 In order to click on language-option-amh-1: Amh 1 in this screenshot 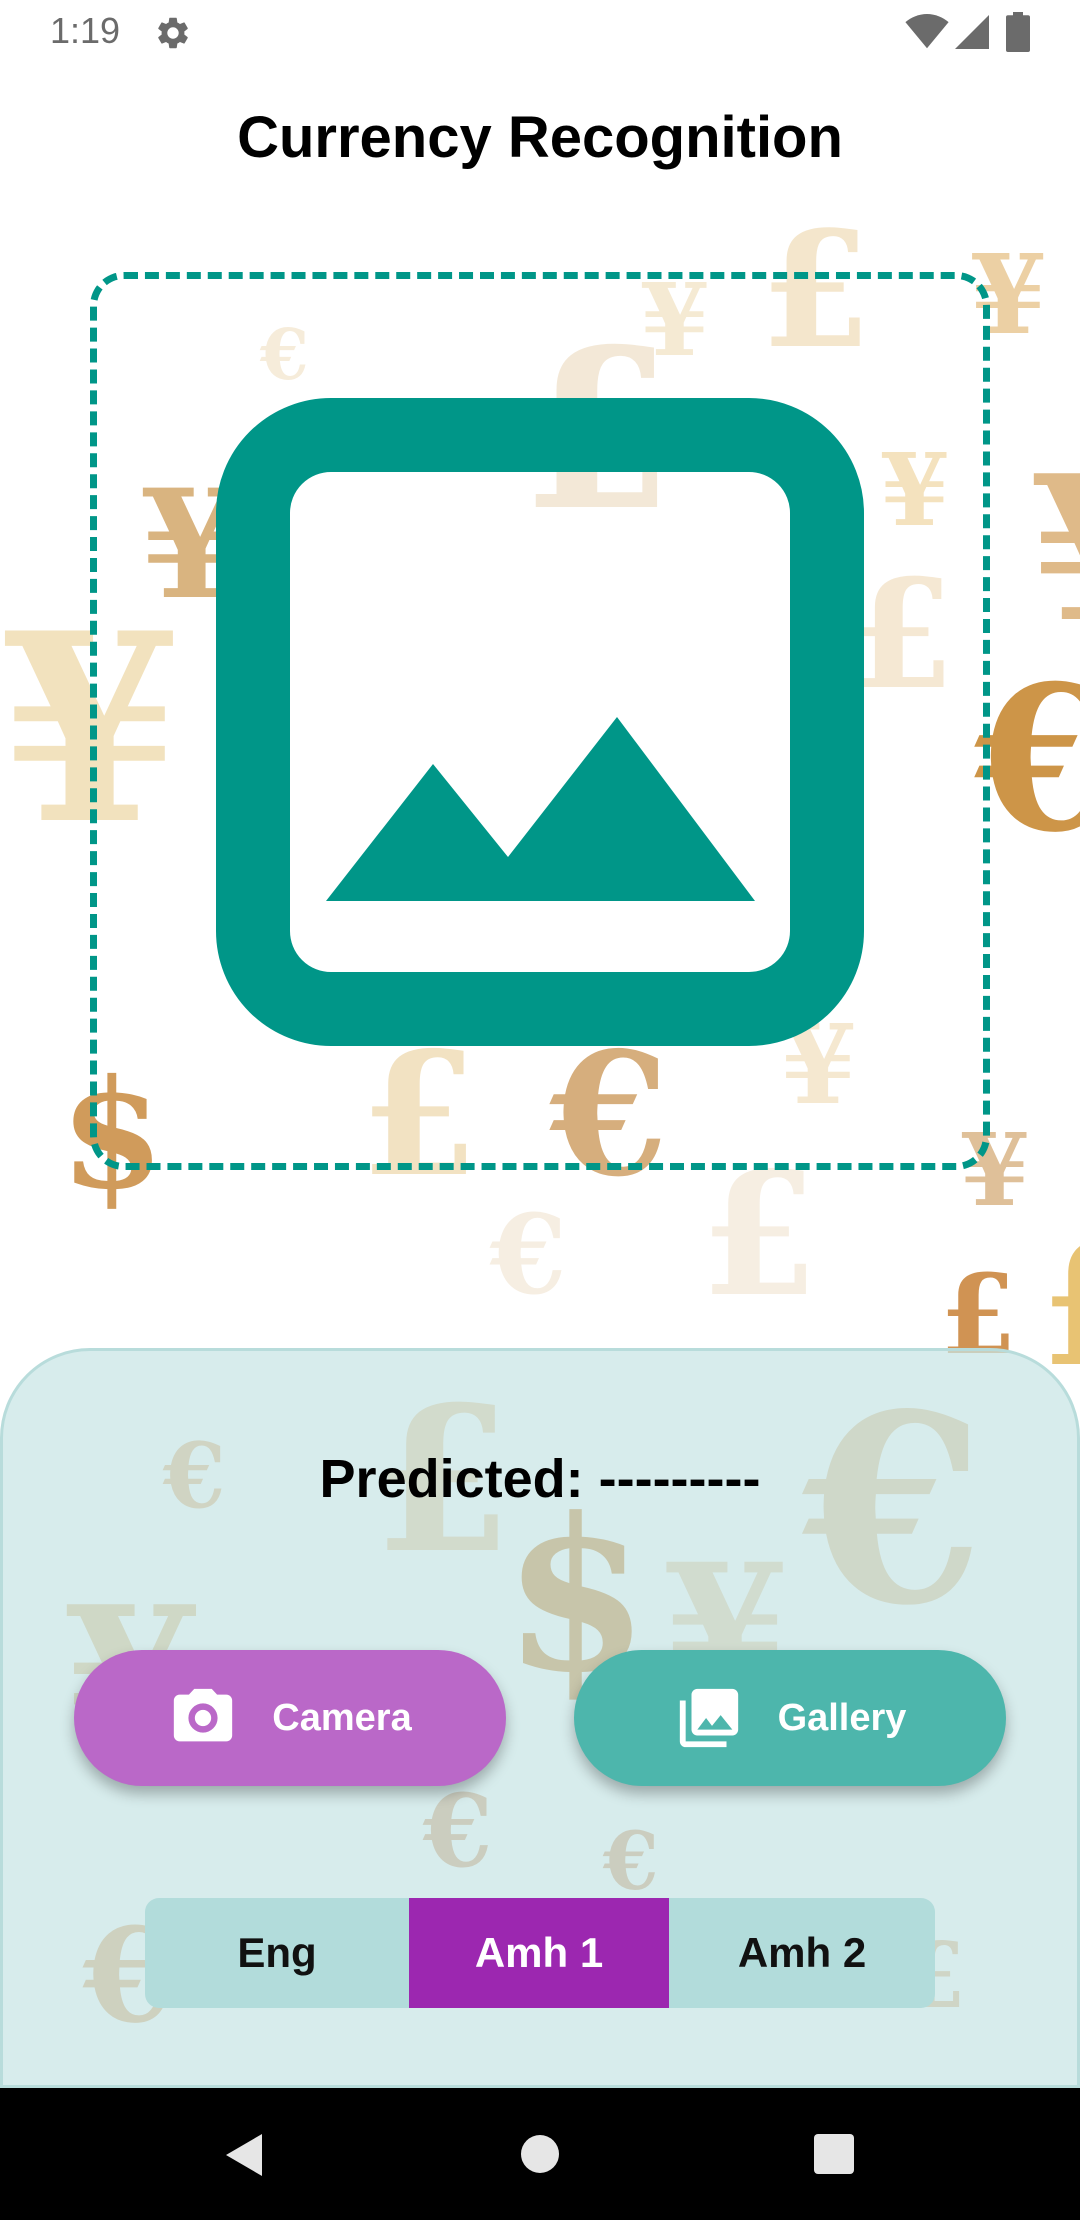, I will do `click(539, 1953)`.